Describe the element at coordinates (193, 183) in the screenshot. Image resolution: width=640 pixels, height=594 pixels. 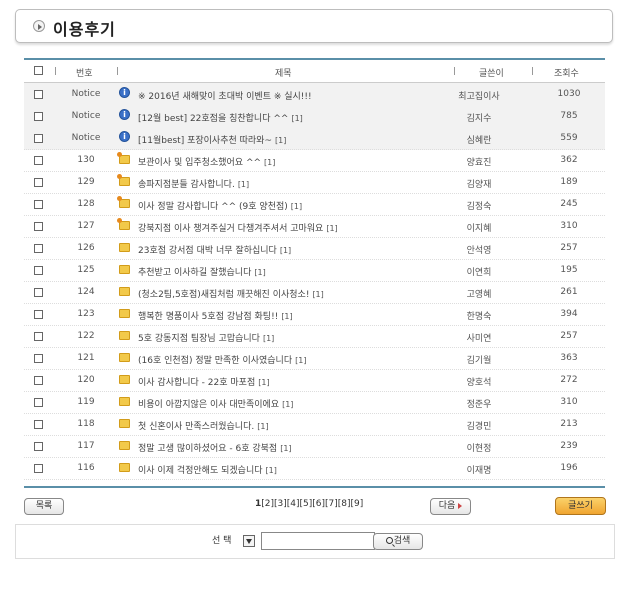
I see `post-subject-link: 송파지점분들 감사합니다. [1]` at that location.